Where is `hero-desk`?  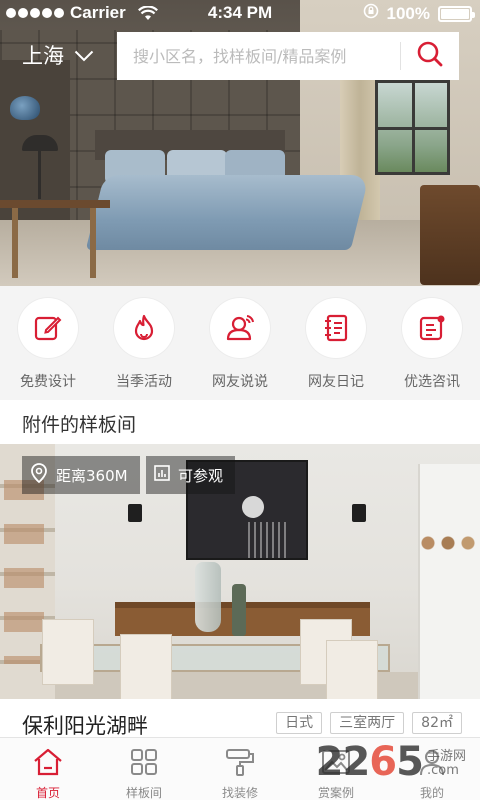
hero-desk is located at coordinates (55, 242).